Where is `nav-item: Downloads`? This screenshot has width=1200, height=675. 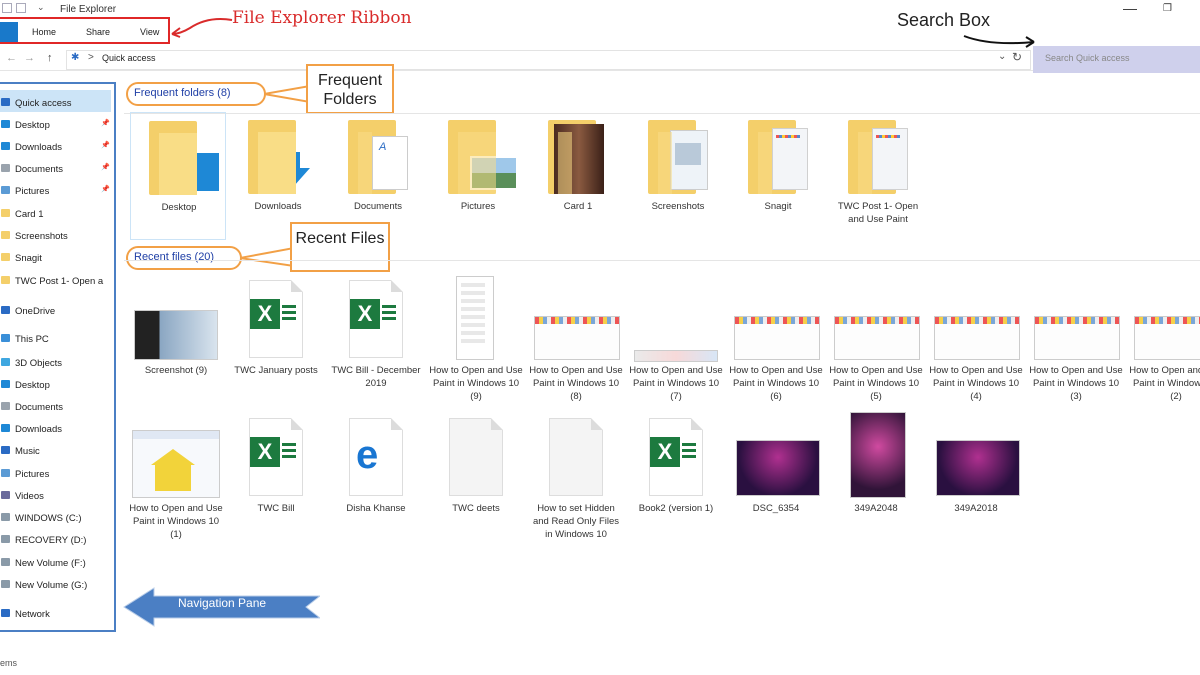 nav-item: Downloads is located at coordinates (56, 430).